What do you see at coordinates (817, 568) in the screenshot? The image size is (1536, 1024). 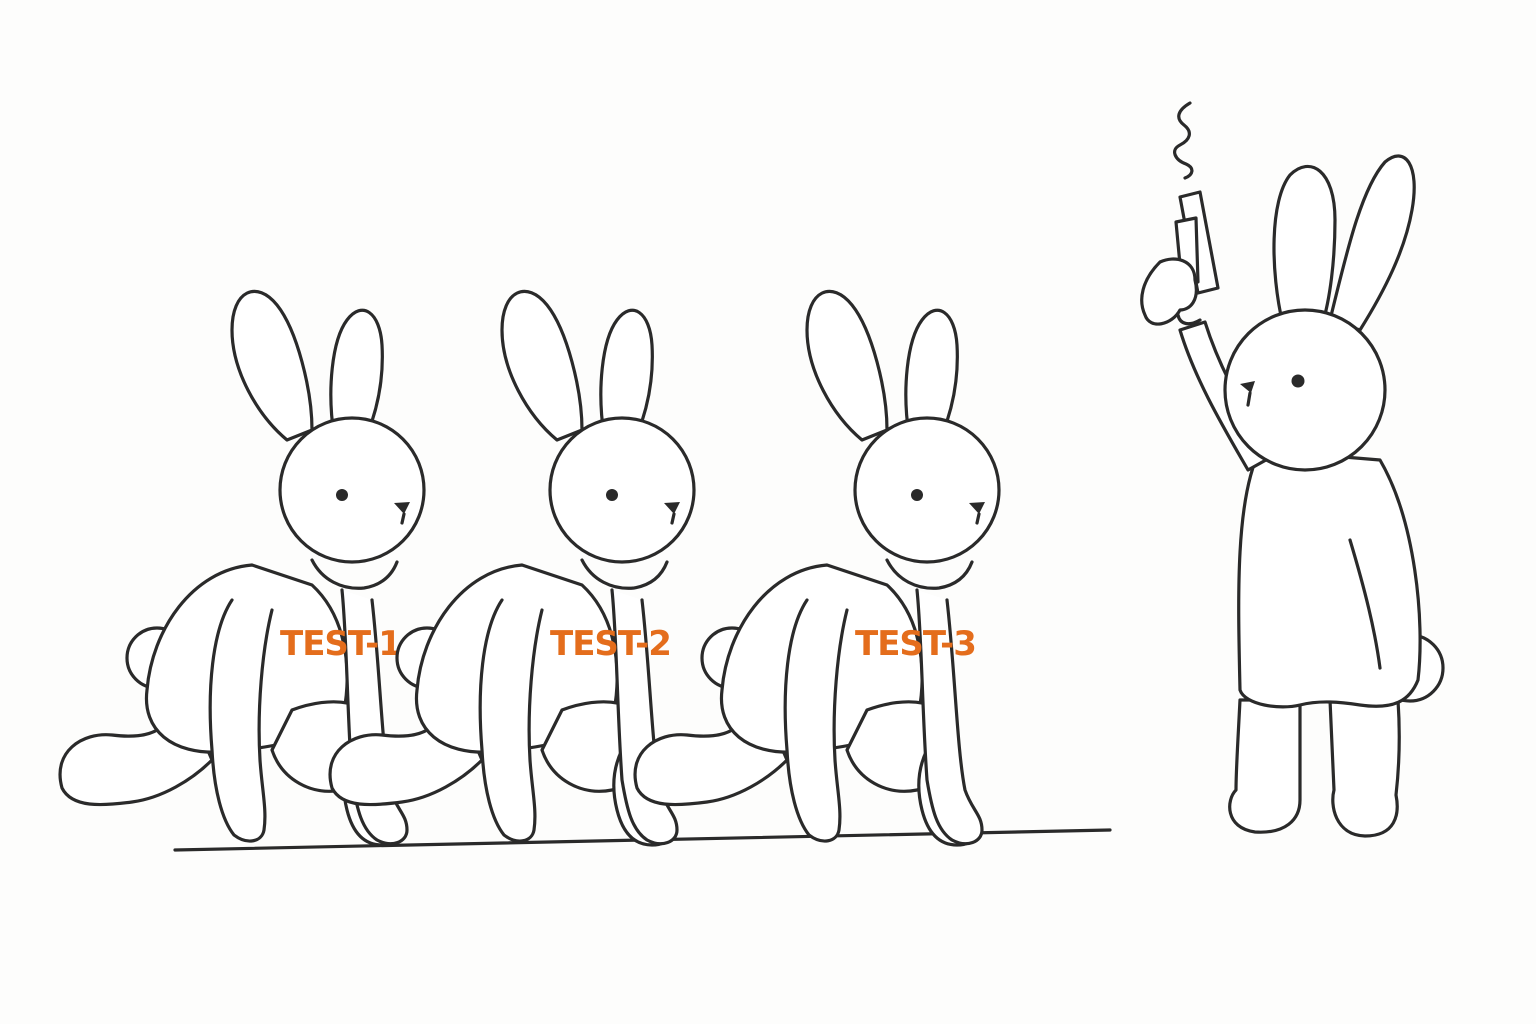 I see `crouching-rabbit-runner-3: TEST-3` at bounding box center [817, 568].